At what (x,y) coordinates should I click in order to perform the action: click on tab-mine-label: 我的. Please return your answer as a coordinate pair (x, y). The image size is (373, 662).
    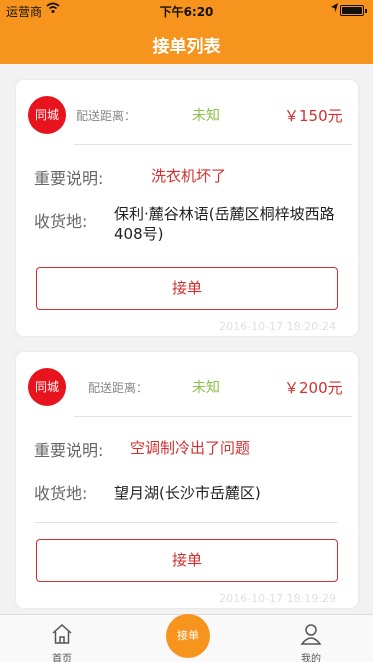
    Looking at the image, I should click on (311, 658).